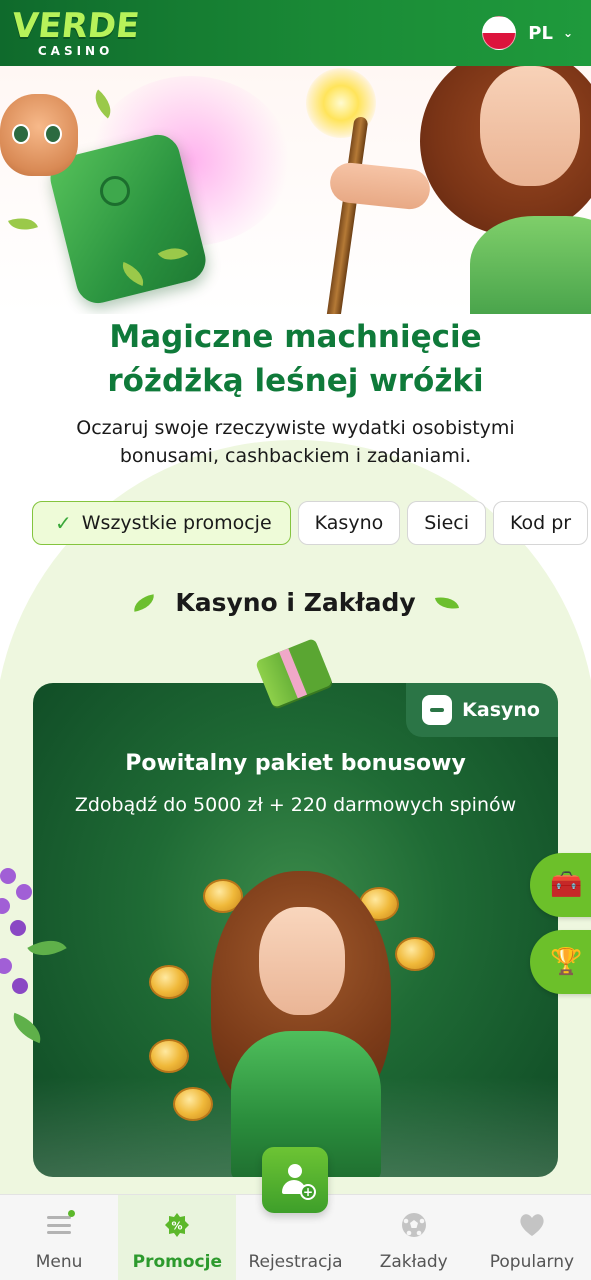 This screenshot has width=591, height=1280. Describe the element at coordinates (530, 126) in the screenshot. I see `fairy-face` at that location.